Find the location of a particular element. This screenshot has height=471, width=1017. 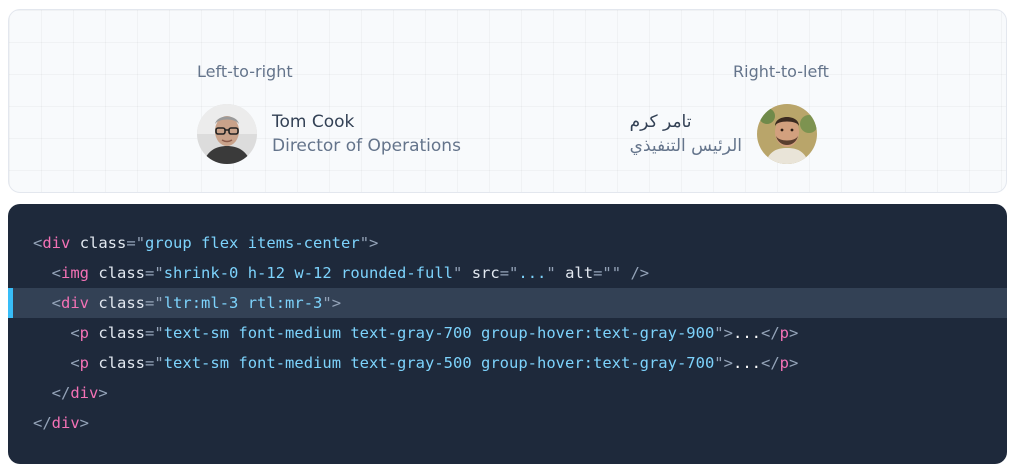

code-attr-value: shrink-0 h-12 w-12 rounded-full is located at coordinates (308, 273).